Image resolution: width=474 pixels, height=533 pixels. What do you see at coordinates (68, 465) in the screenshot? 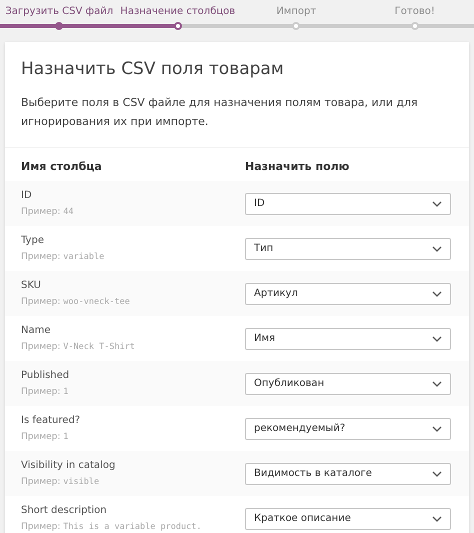
I see `column-name: Visibility in catalog` at bounding box center [68, 465].